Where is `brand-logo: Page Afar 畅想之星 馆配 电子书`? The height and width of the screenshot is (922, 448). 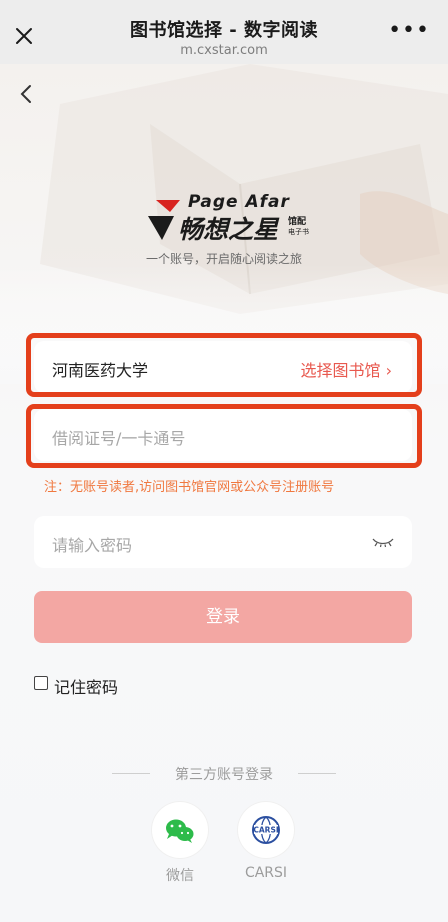
brand-logo: Page Afar 畅想之星 馆配 电子书 is located at coordinates (238, 216).